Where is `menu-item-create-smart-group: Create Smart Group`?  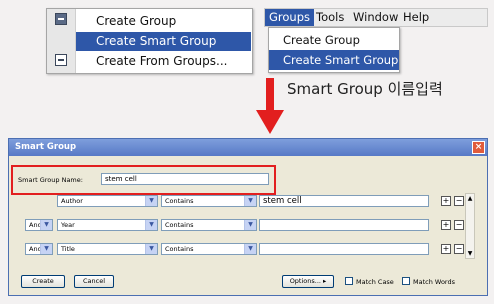 menu-item-create-smart-group: Create Smart Group is located at coordinates (163, 41).